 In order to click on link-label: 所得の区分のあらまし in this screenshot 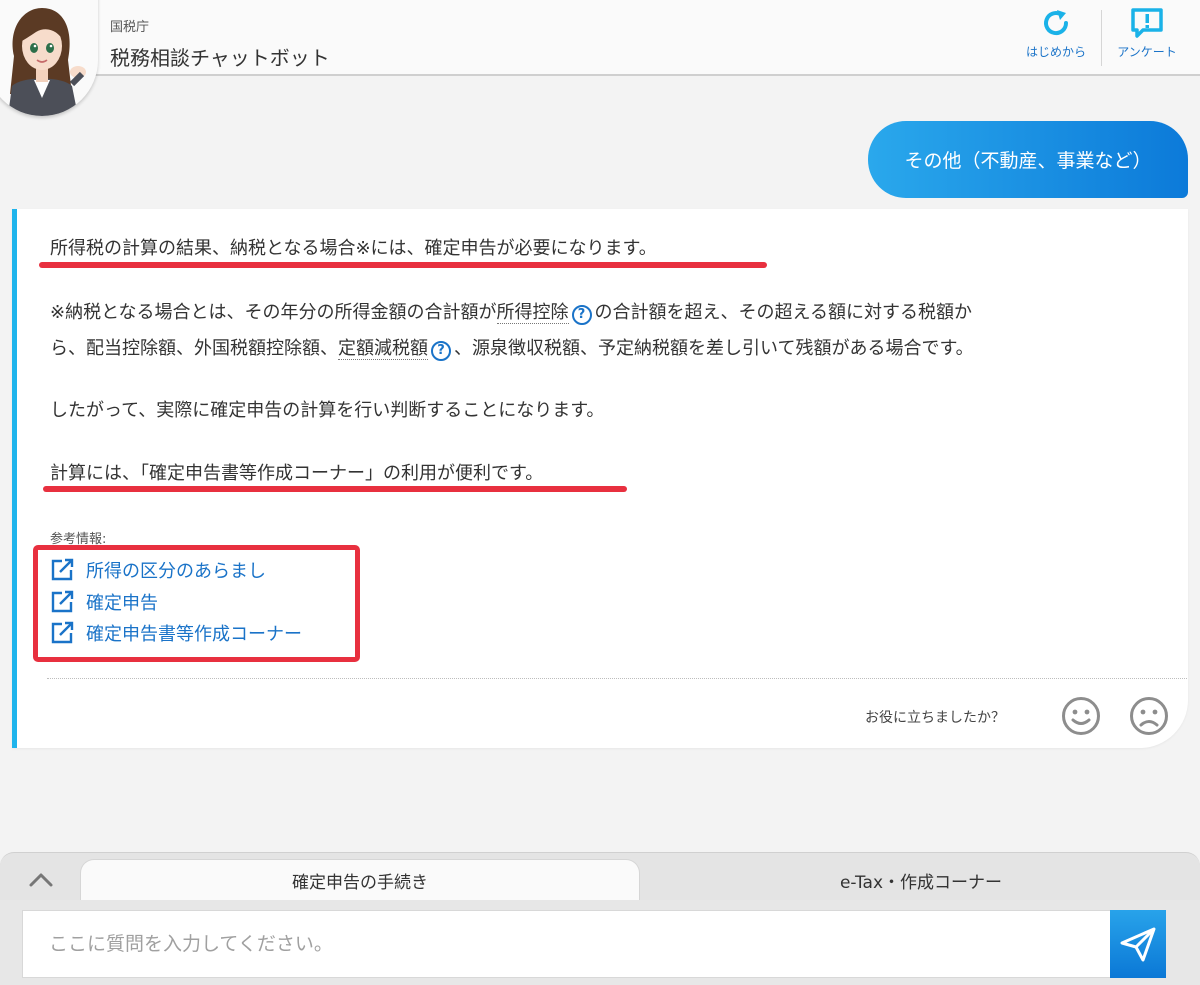, I will do `click(176, 571)`.